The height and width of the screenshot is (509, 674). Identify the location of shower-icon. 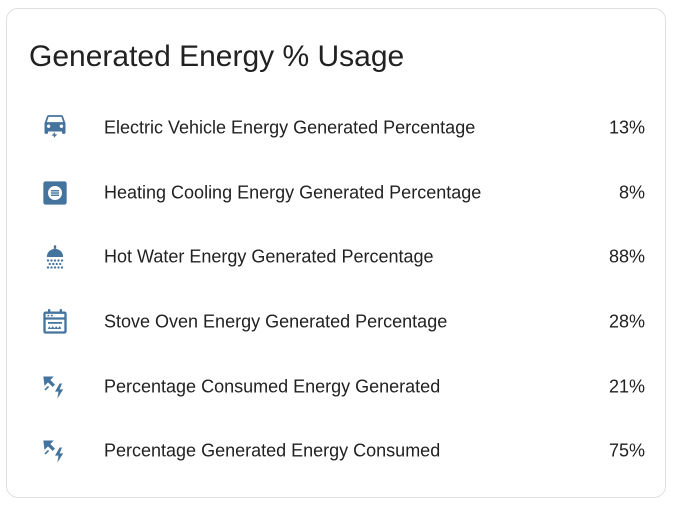
(55, 257).